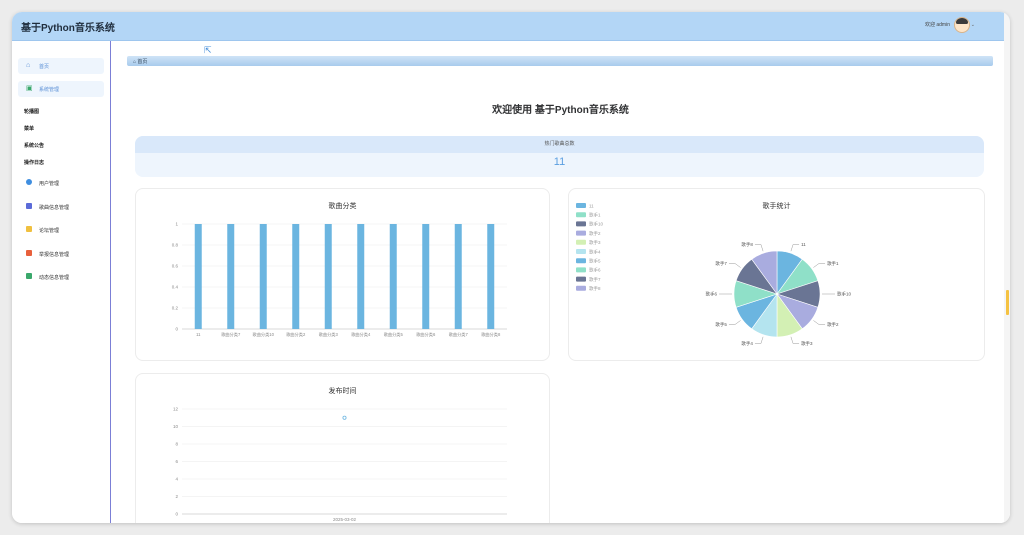  I want to click on y-tick-label: 0.6, so click(175, 266).